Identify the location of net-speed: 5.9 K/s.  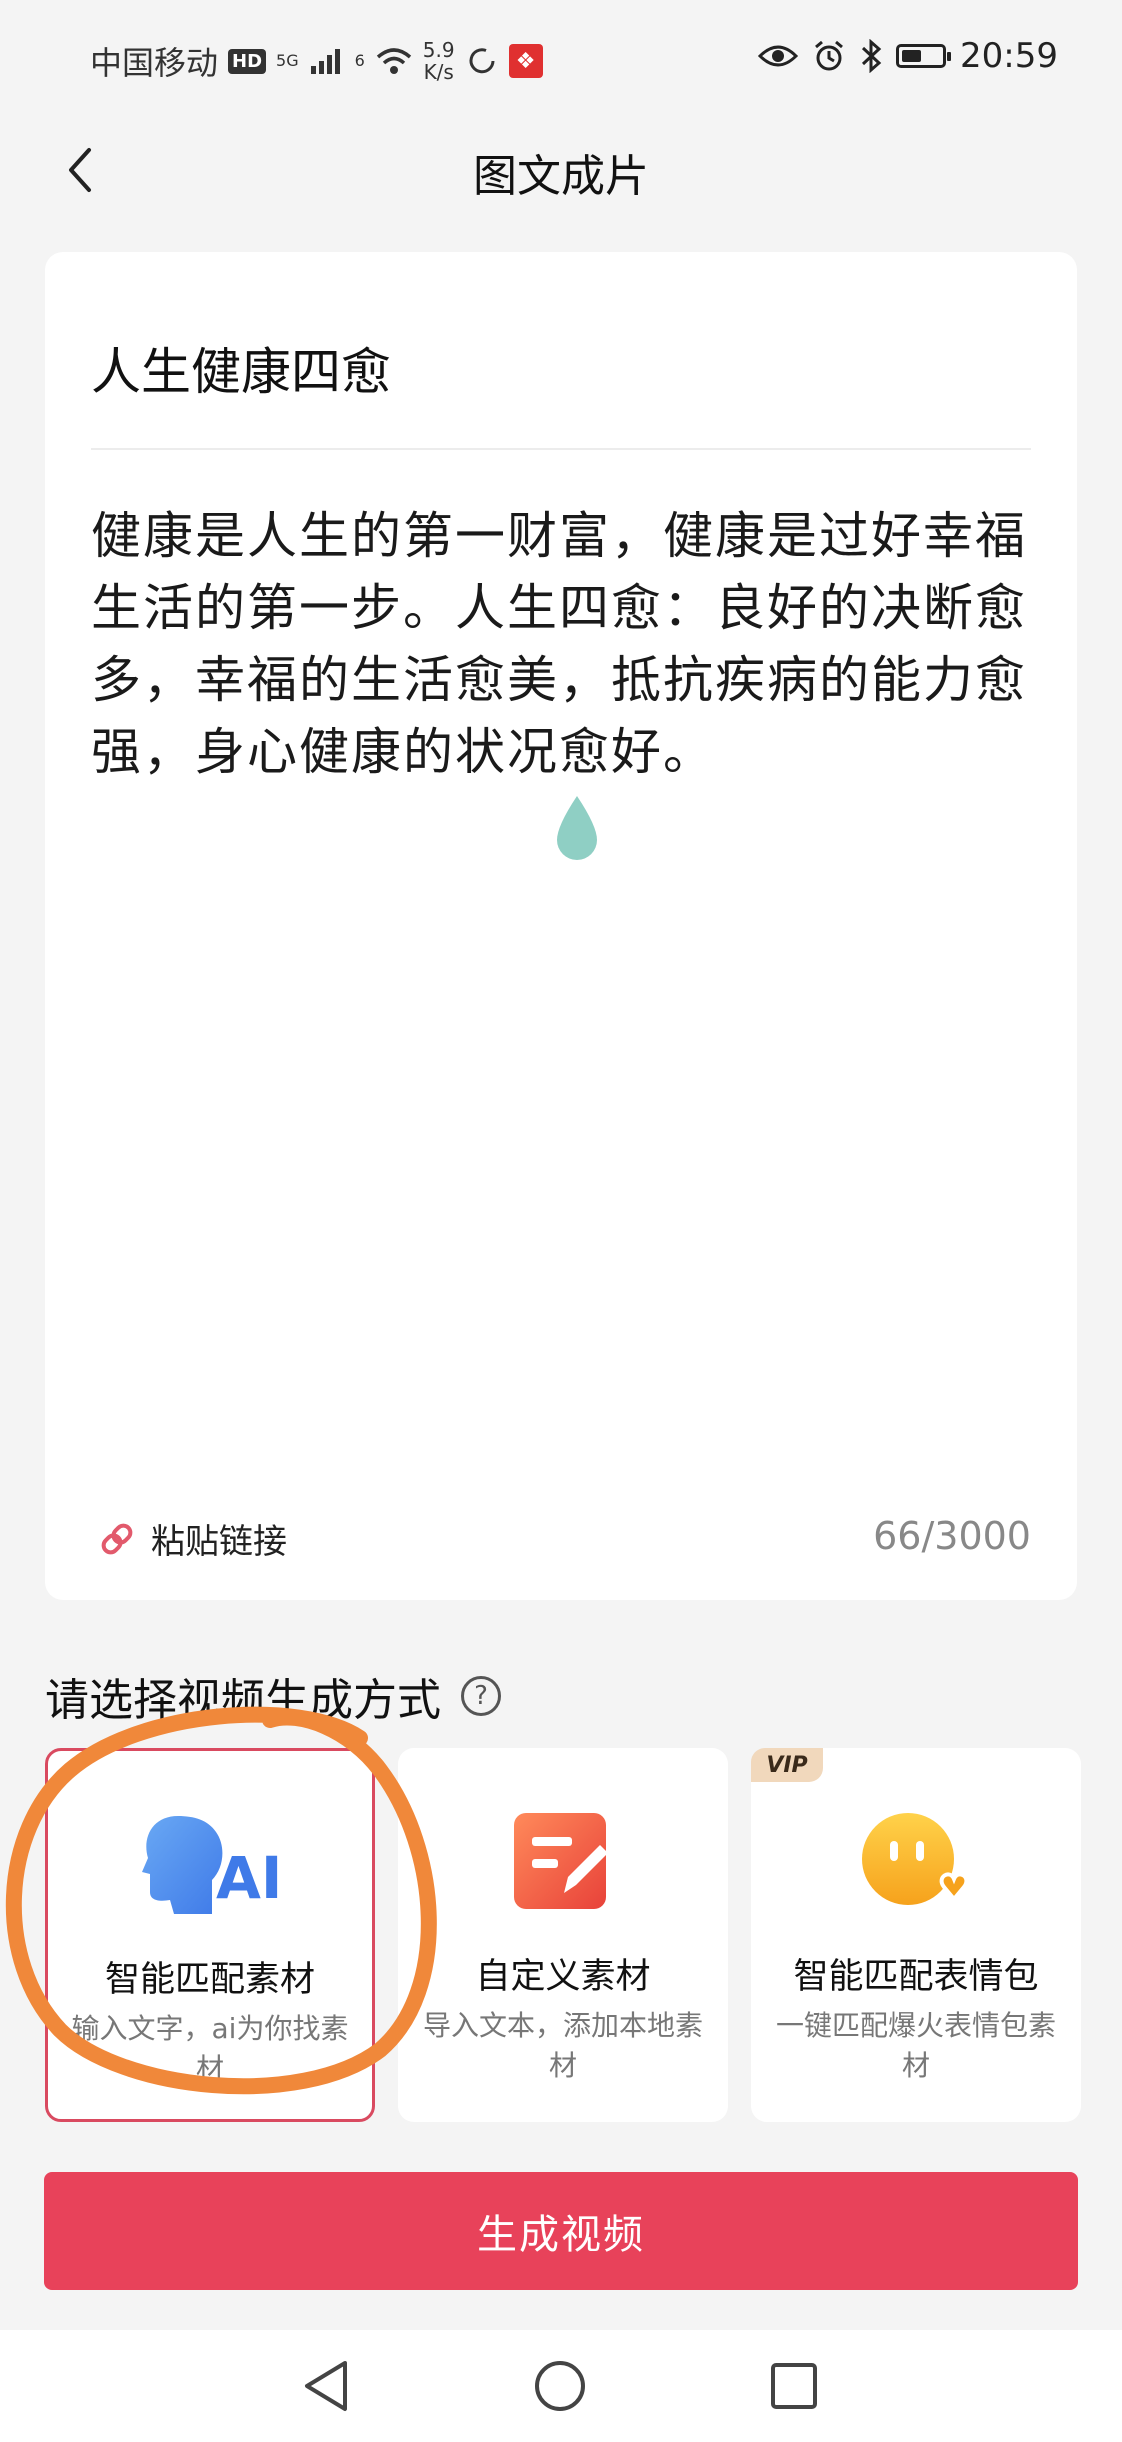
(439, 61).